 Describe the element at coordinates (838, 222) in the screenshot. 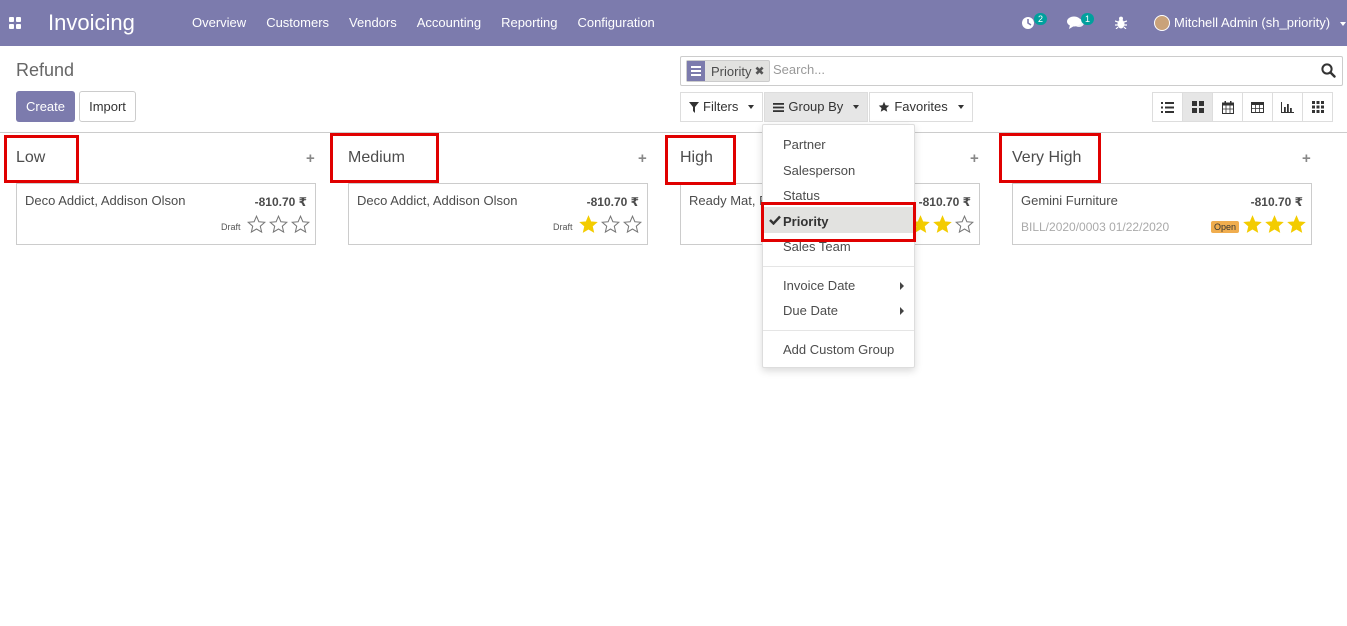

I see `highlight-box-priority-option` at that location.